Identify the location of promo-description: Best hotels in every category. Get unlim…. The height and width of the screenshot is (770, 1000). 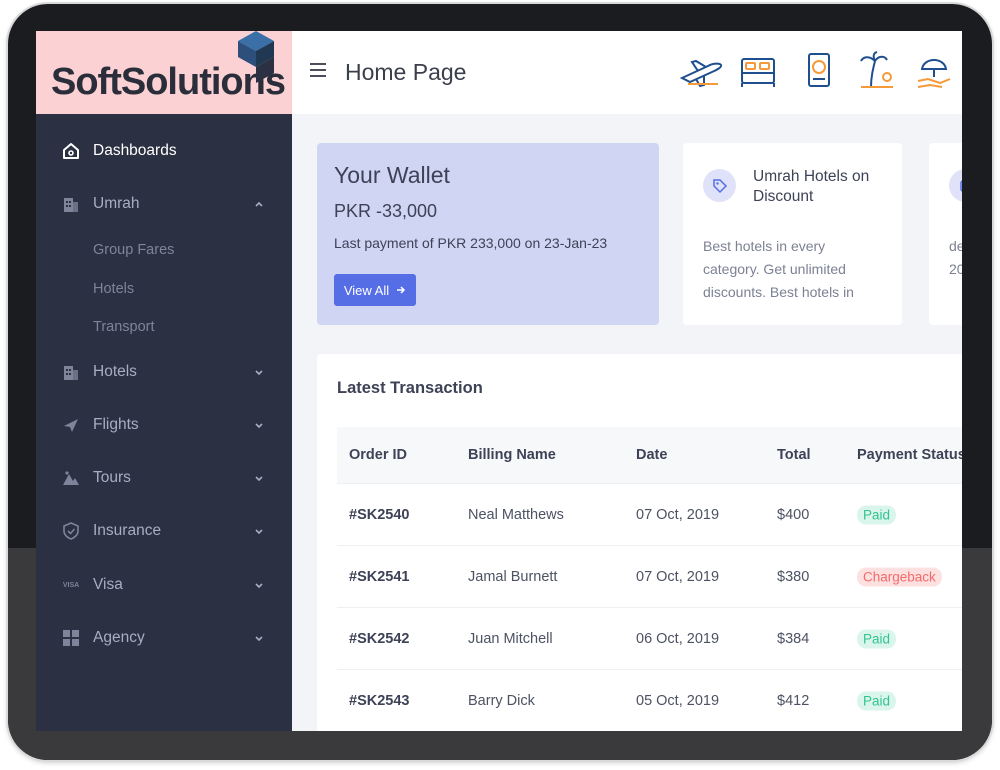
(778, 269).